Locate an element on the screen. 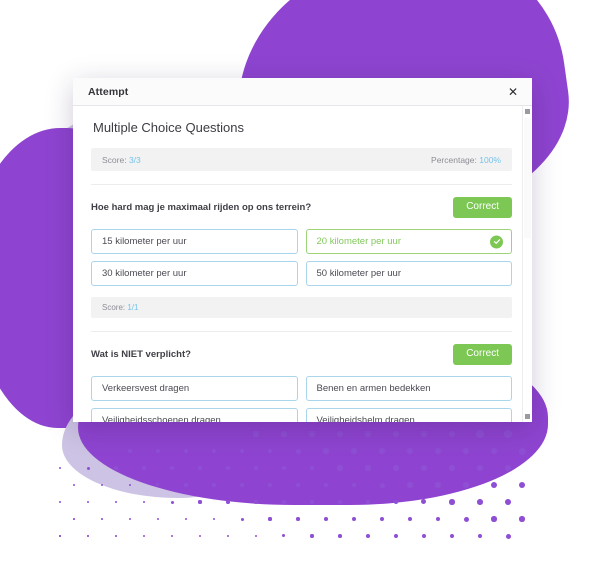  answer-option: 30 kilometer per uur is located at coordinates (194, 273).